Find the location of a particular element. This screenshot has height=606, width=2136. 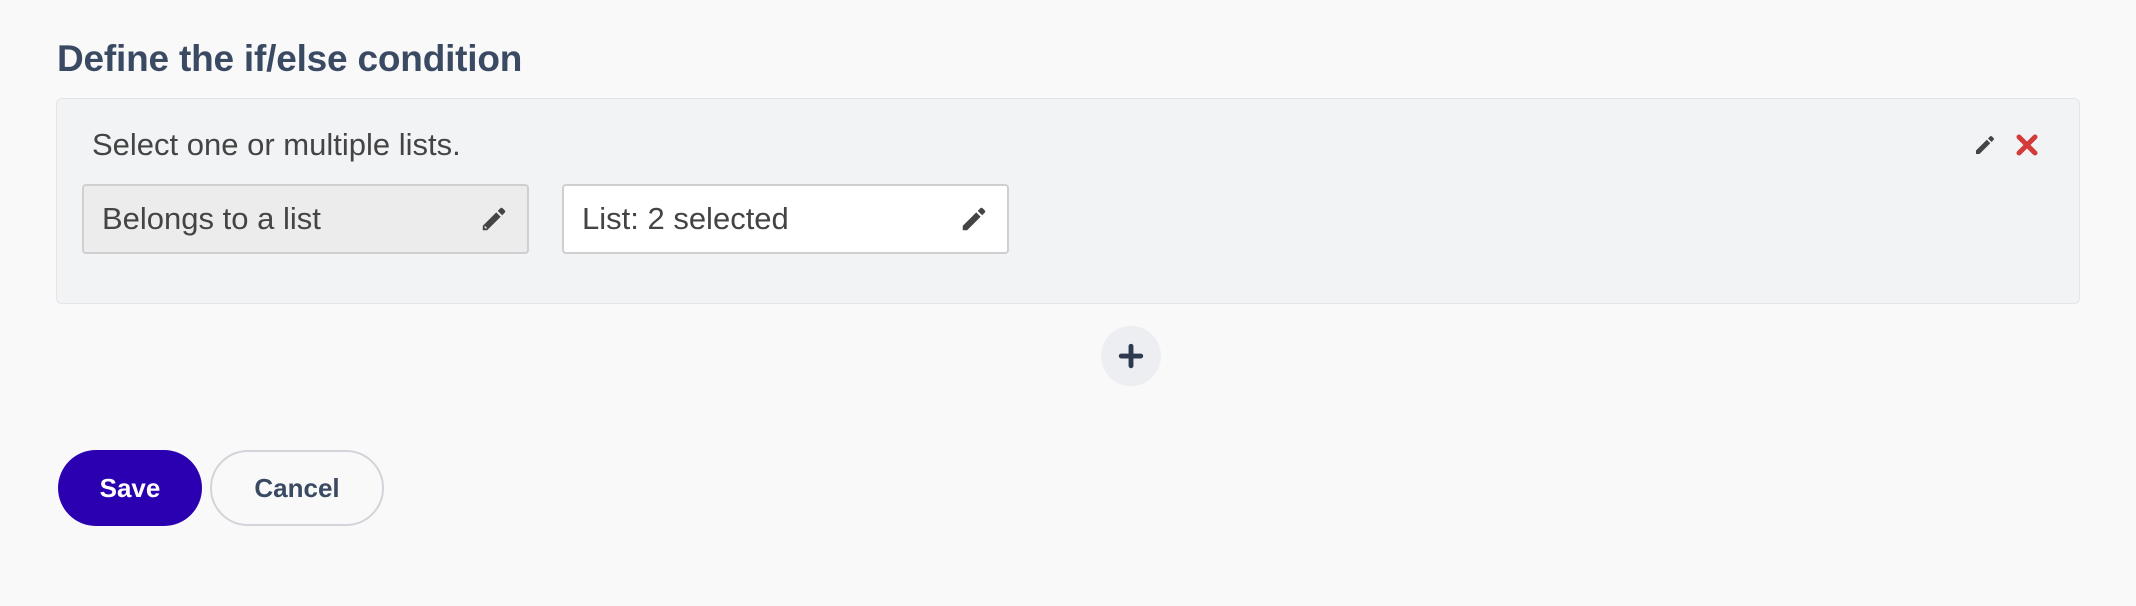

plus-icon is located at coordinates (1131, 356).